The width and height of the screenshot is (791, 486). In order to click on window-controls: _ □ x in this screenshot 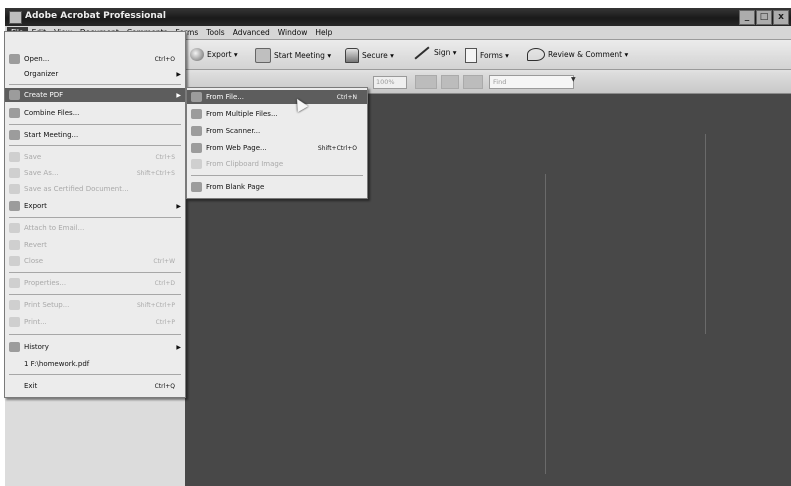, I will do `click(764, 17)`.